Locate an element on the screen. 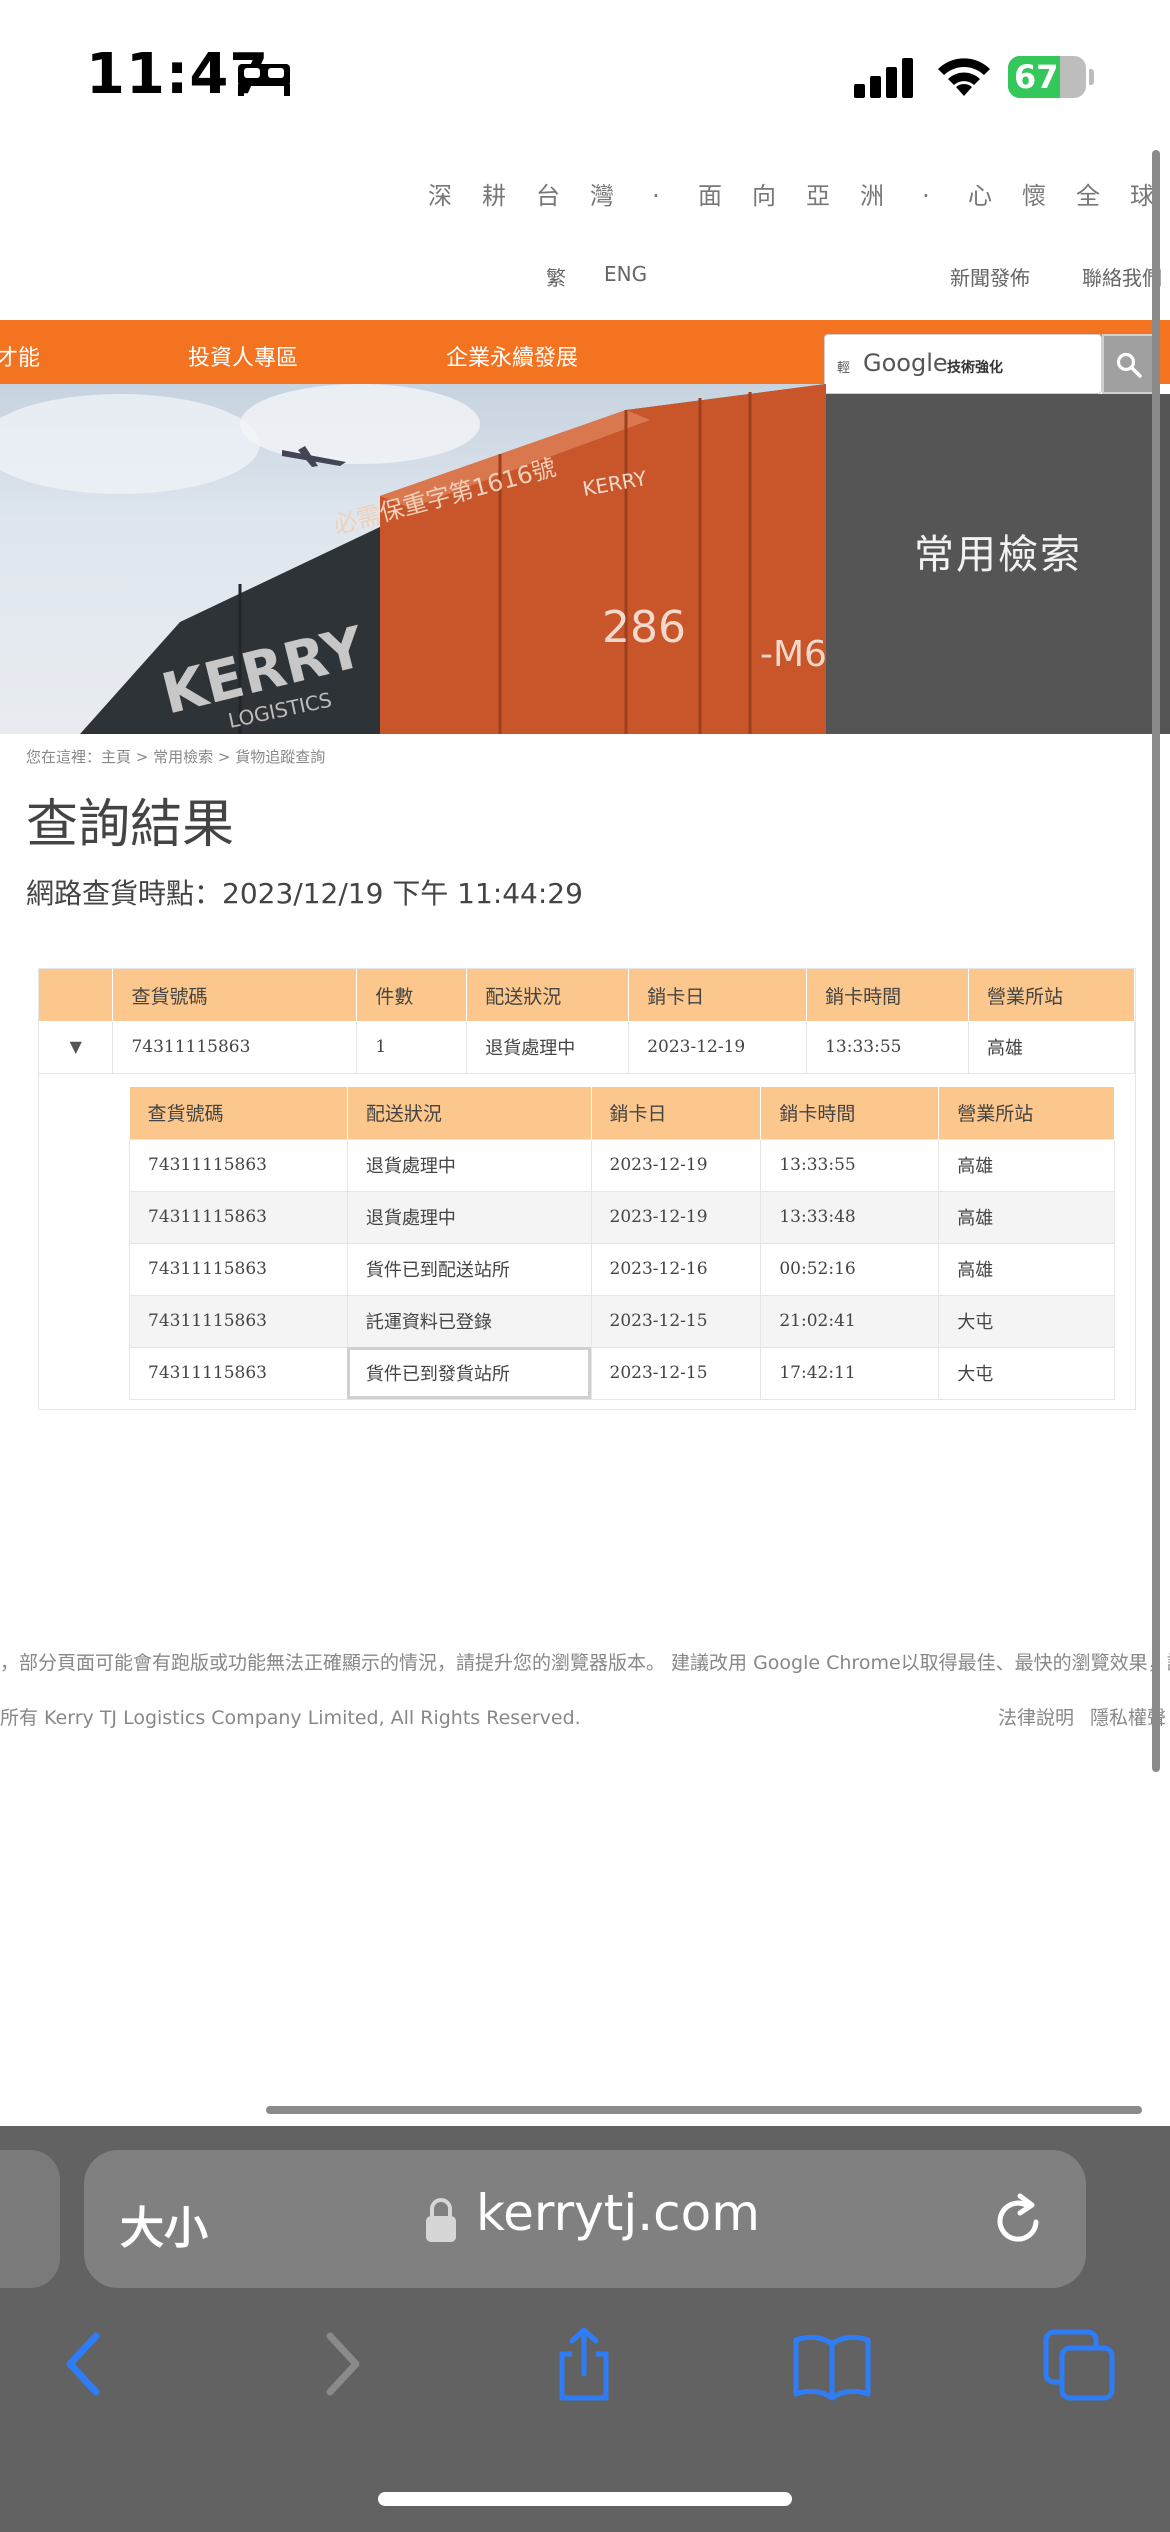 This screenshot has width=1170, height=2532. cell-status: 貨件已到配送站所 is located at coordinates (469, 1269).